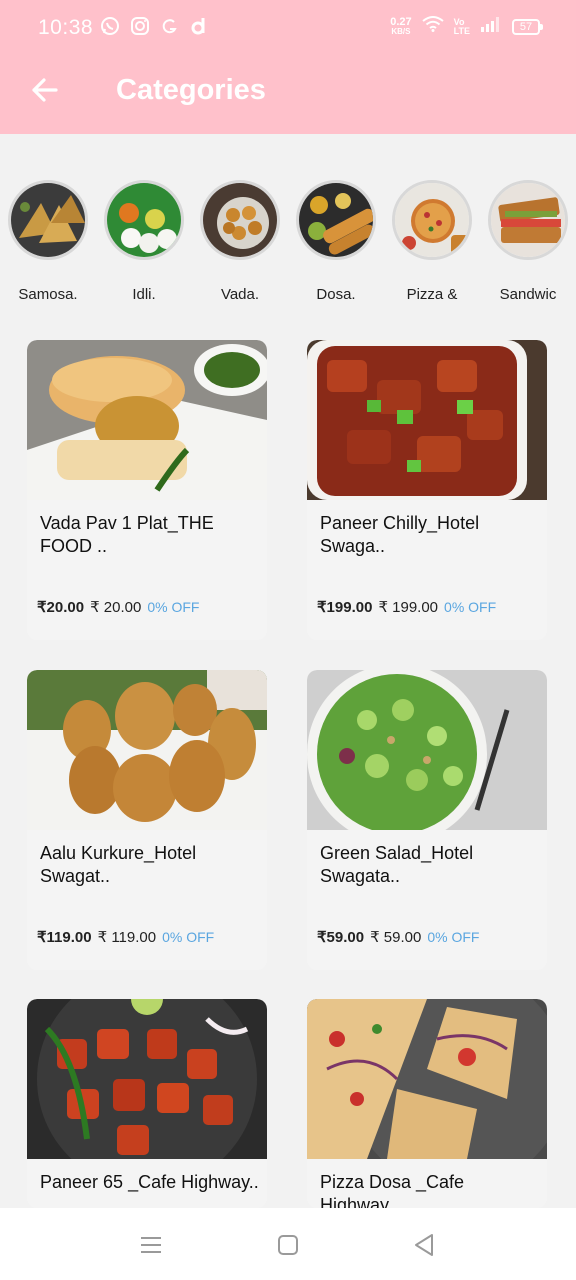 The image size is (576, 1280). I want to click on product-name: Paneer Chilly_Hotel Swaga.., so click(400, 534).